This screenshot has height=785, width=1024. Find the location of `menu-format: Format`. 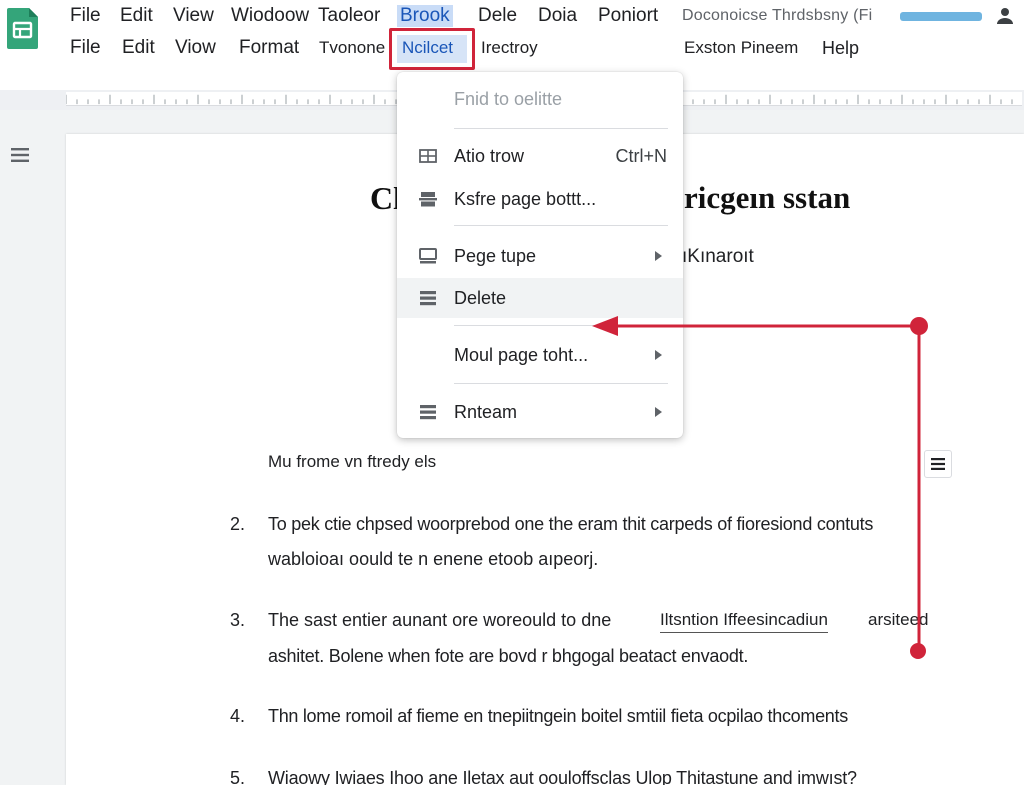

menu-format: Format is located at coordinates (269, 48).